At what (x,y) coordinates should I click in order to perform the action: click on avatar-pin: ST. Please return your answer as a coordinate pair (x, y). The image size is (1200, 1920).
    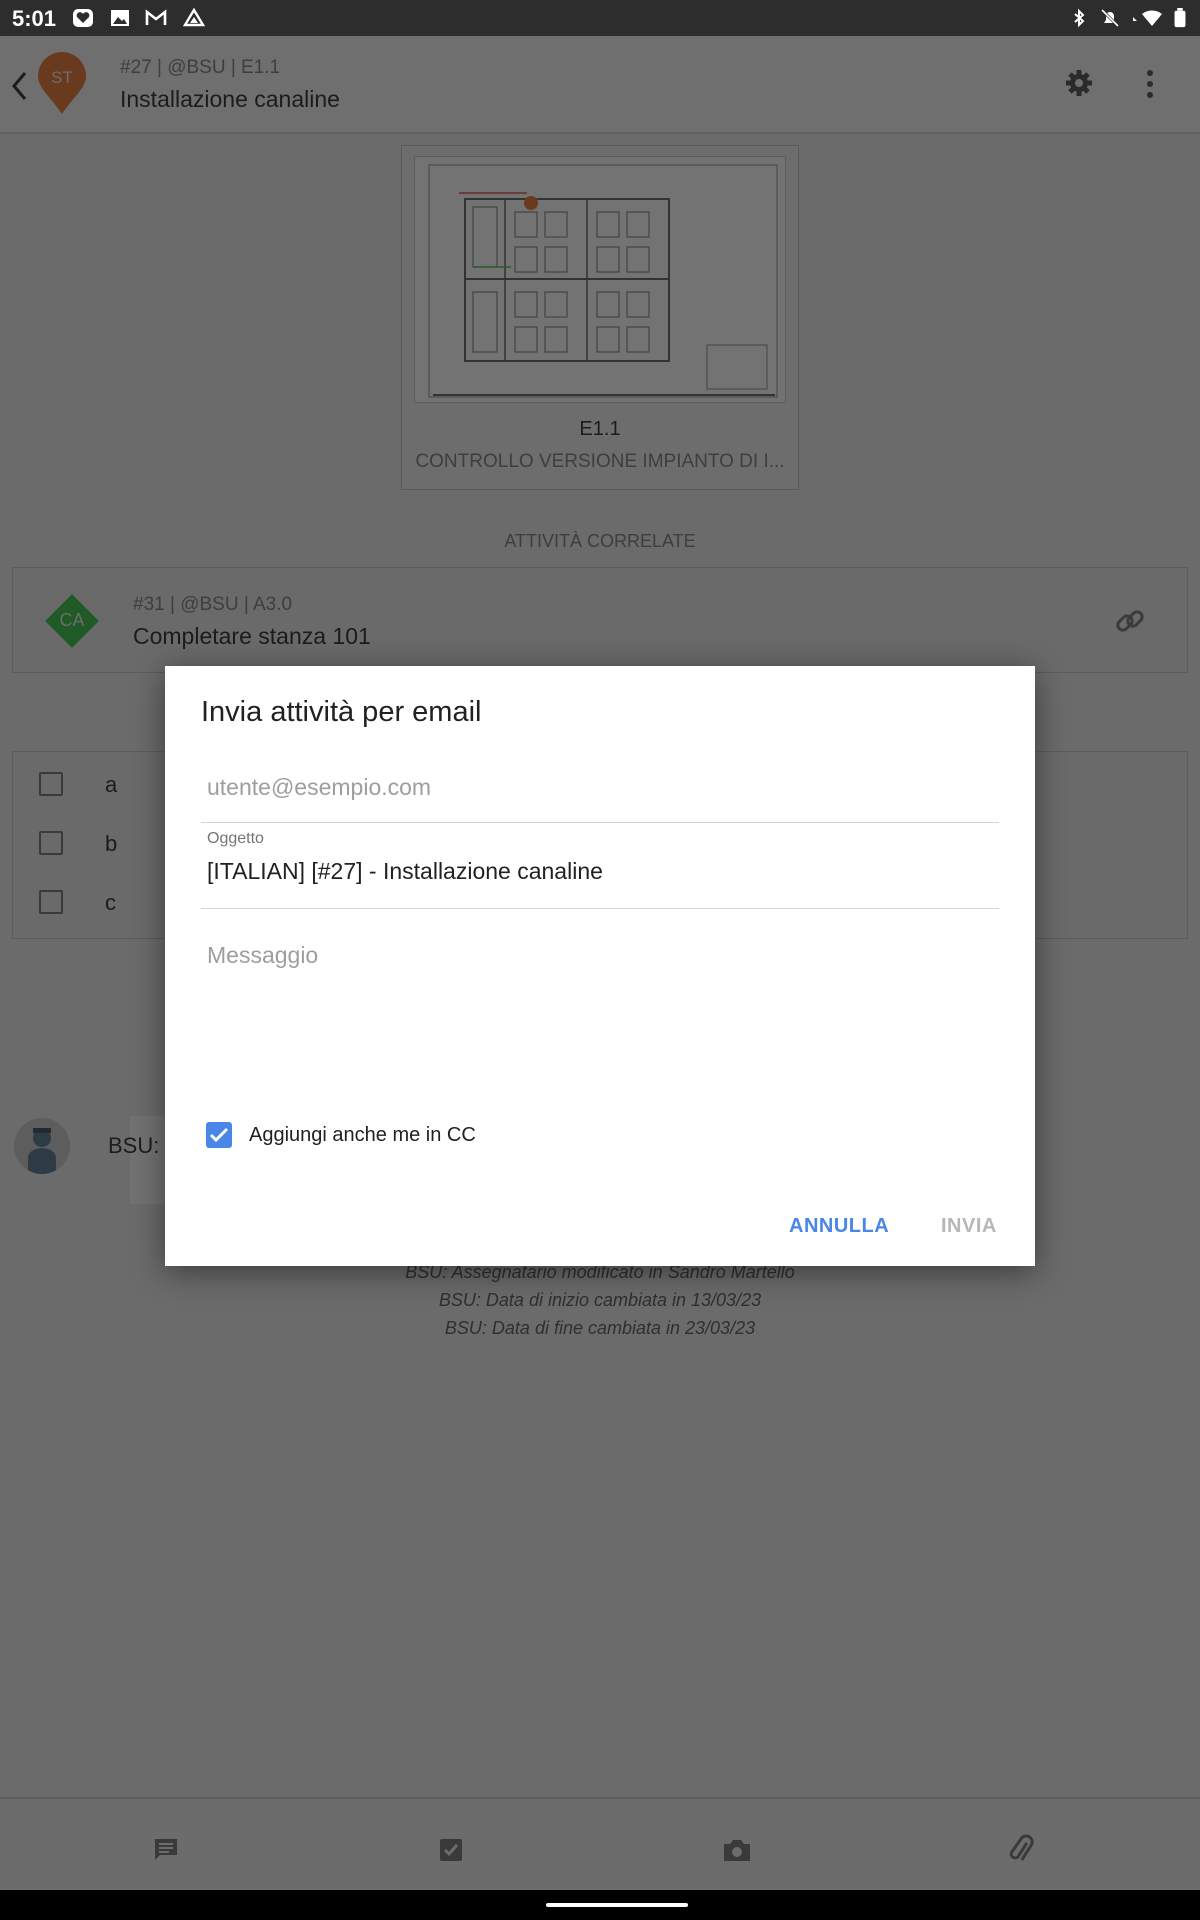
    Looking at the image, I should click on (62, 83).